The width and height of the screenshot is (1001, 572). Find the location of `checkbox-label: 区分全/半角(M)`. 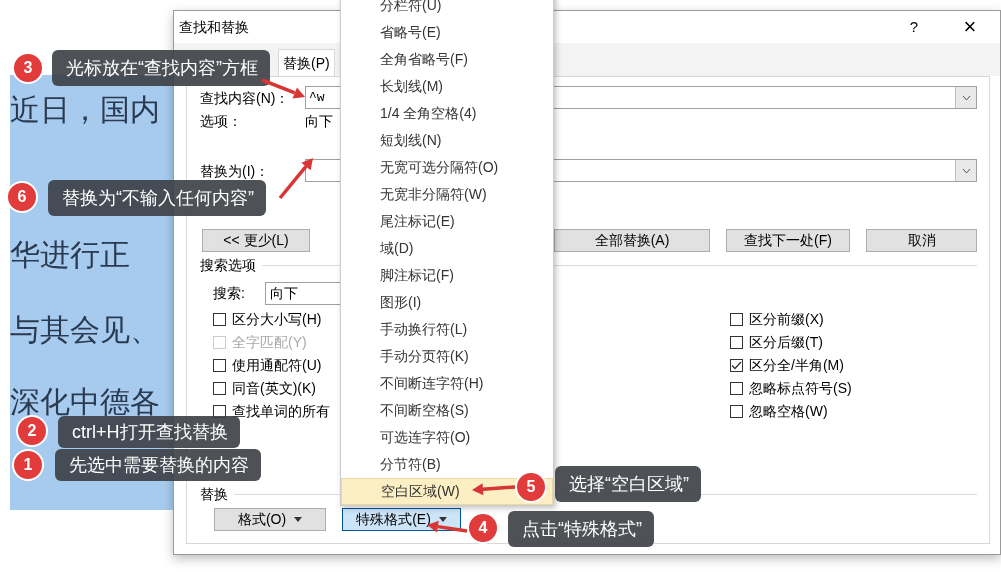

checkbox-label: 区分全/半角(M) is located at coordinates (796, 365).